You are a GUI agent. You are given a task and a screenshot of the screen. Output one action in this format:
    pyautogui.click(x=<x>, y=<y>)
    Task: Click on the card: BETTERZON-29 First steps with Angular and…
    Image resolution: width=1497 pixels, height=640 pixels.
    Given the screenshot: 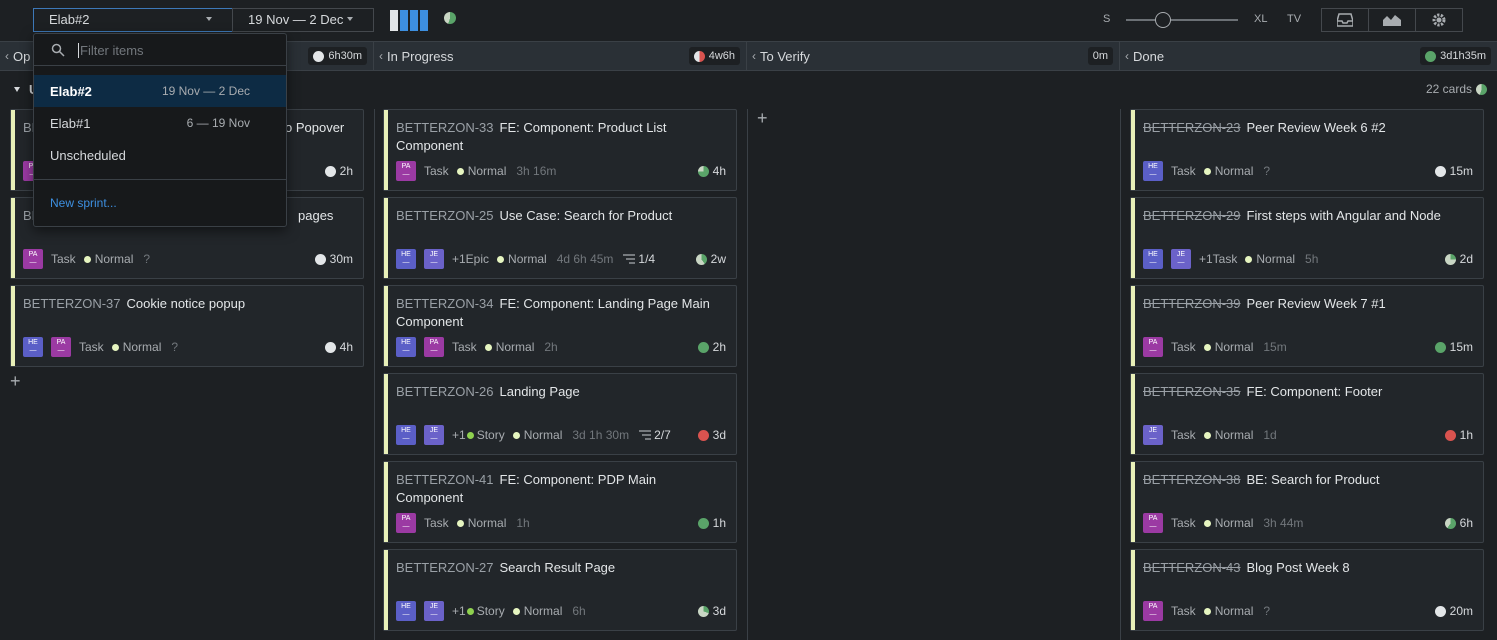 What is the action you would take?
    pyautogui.click(x=1307, y=238)
    